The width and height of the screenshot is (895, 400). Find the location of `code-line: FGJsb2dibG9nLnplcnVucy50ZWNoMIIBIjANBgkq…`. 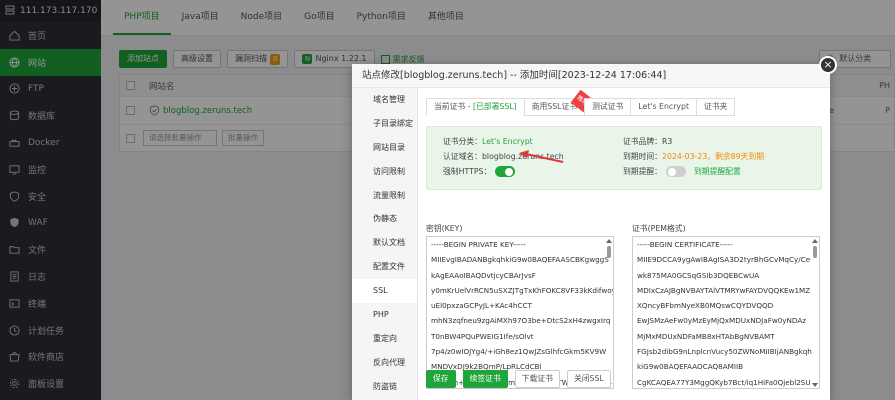

code-line: FGJsb2dibG9nLnplcnVucy50ZWNoMIIBIjANBgkq… is located at coordinates (724, 352).